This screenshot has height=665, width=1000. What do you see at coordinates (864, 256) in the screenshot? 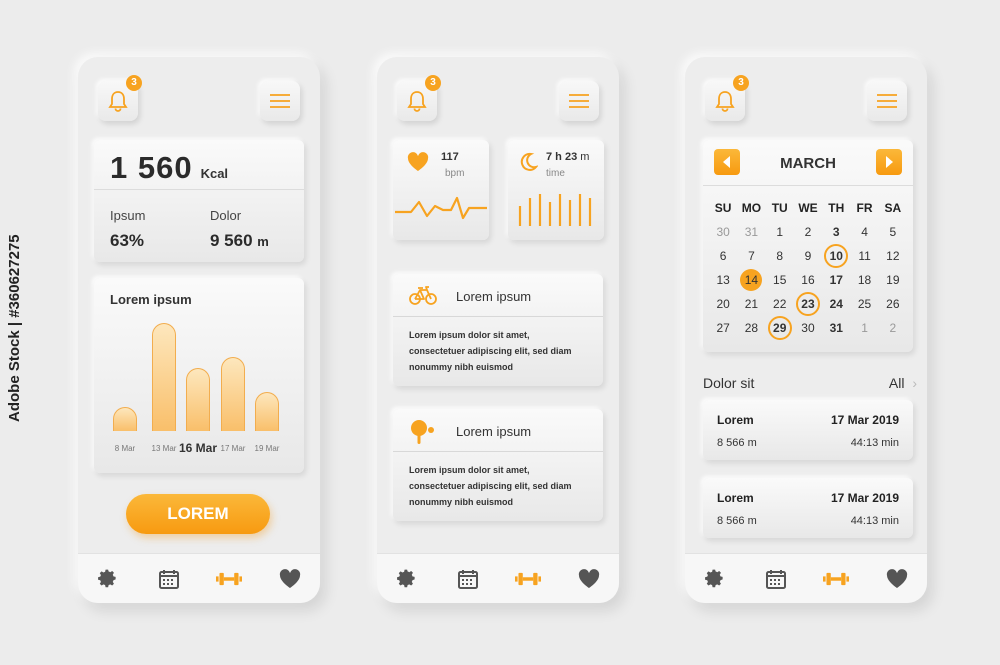
I see `calendar-day: 11` at bounding box center [864, 256].